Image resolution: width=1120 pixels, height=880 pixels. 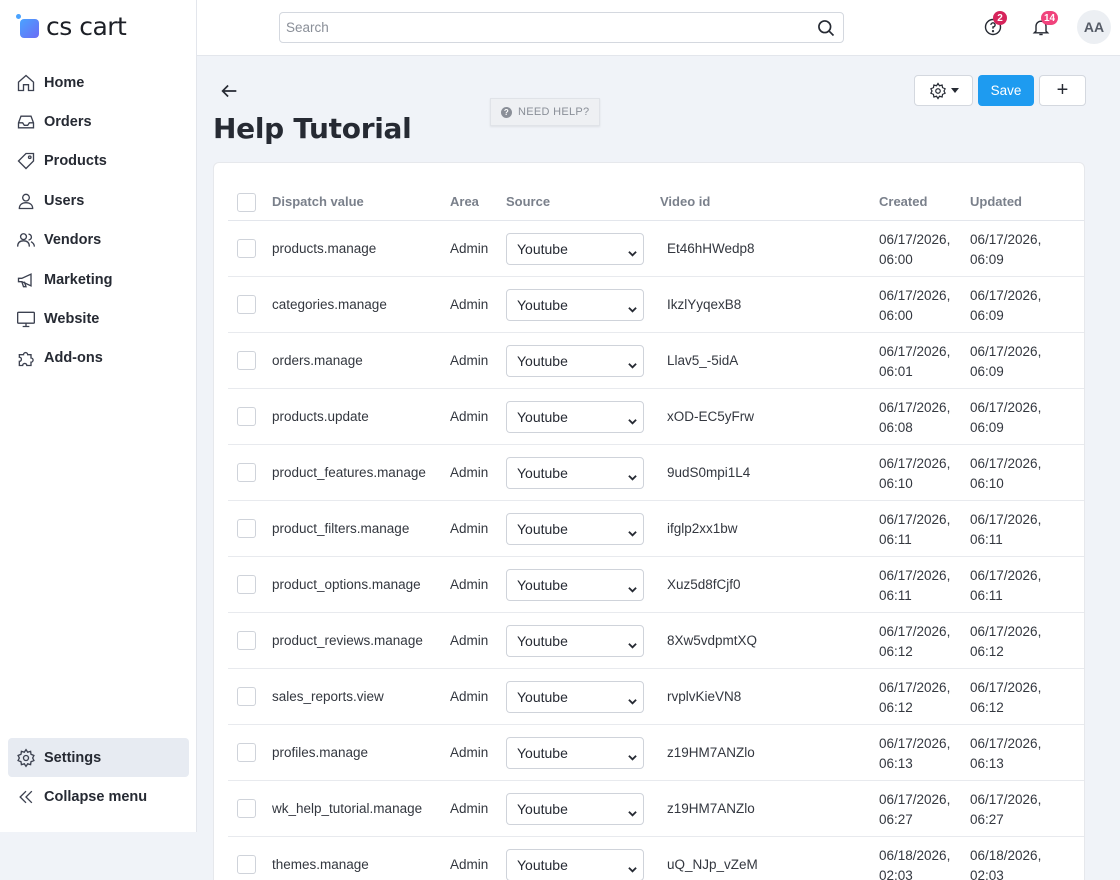 What do you see at coordinates (903, 201) in the screenshot?
I see `header-created: Created` at bounding box center [903, 201].